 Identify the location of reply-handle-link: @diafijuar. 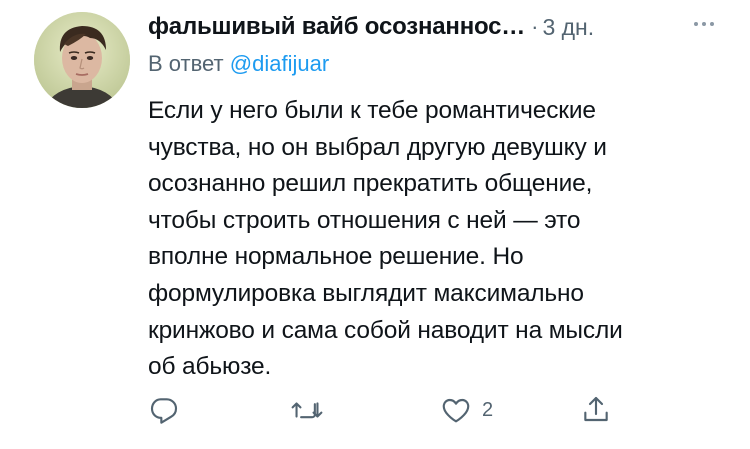
(279, 63).